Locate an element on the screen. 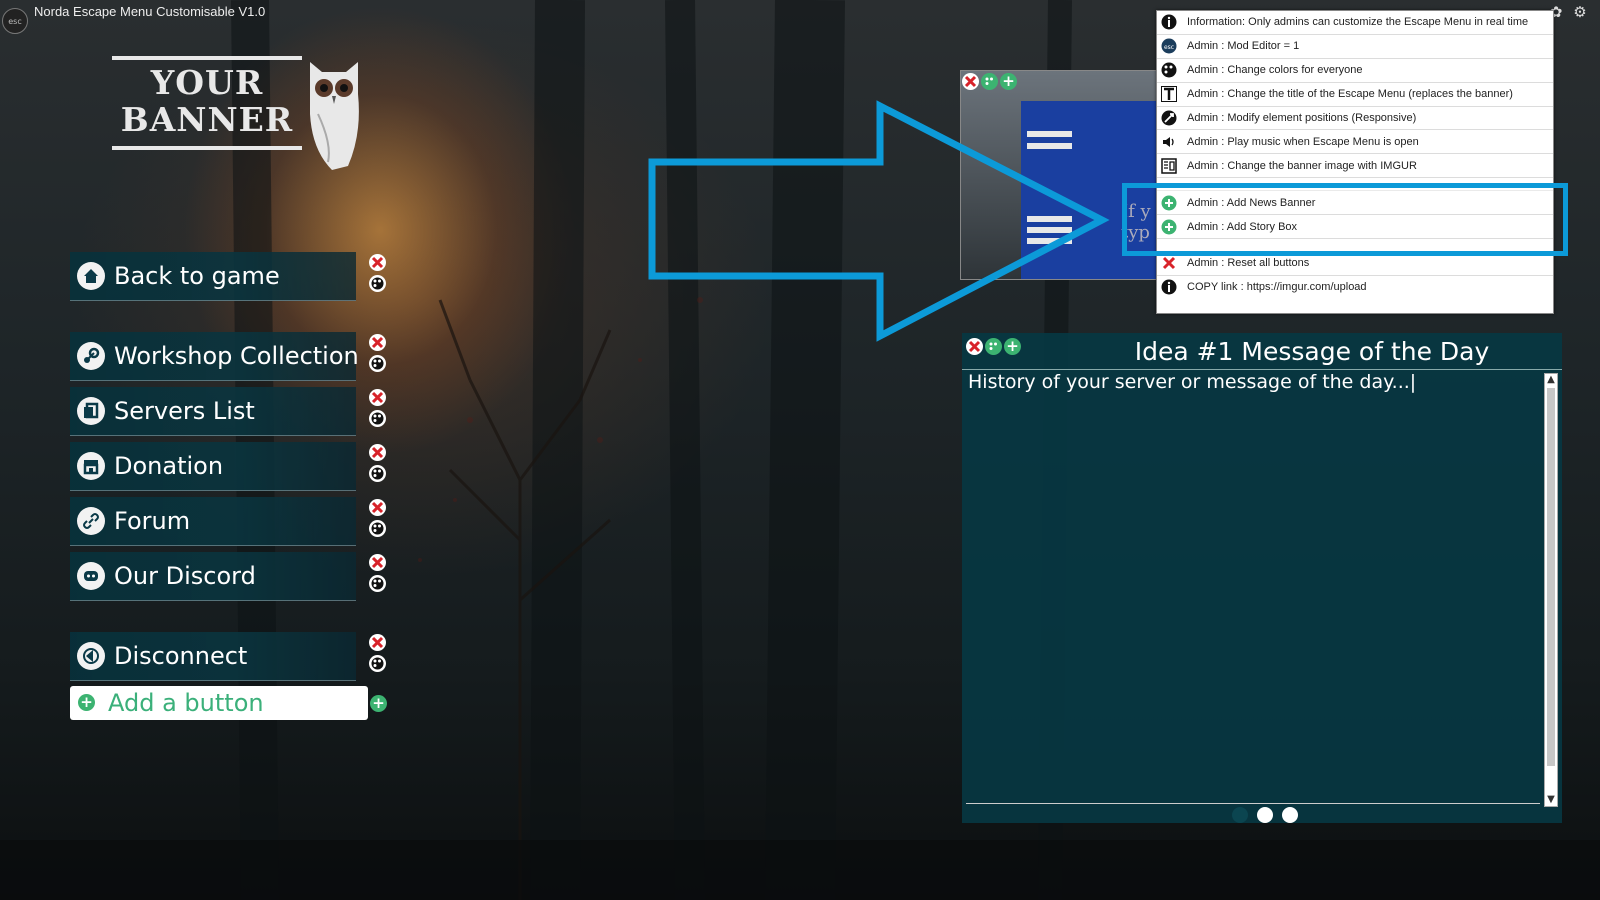  servers-icon is located at coordinates (91, 411).